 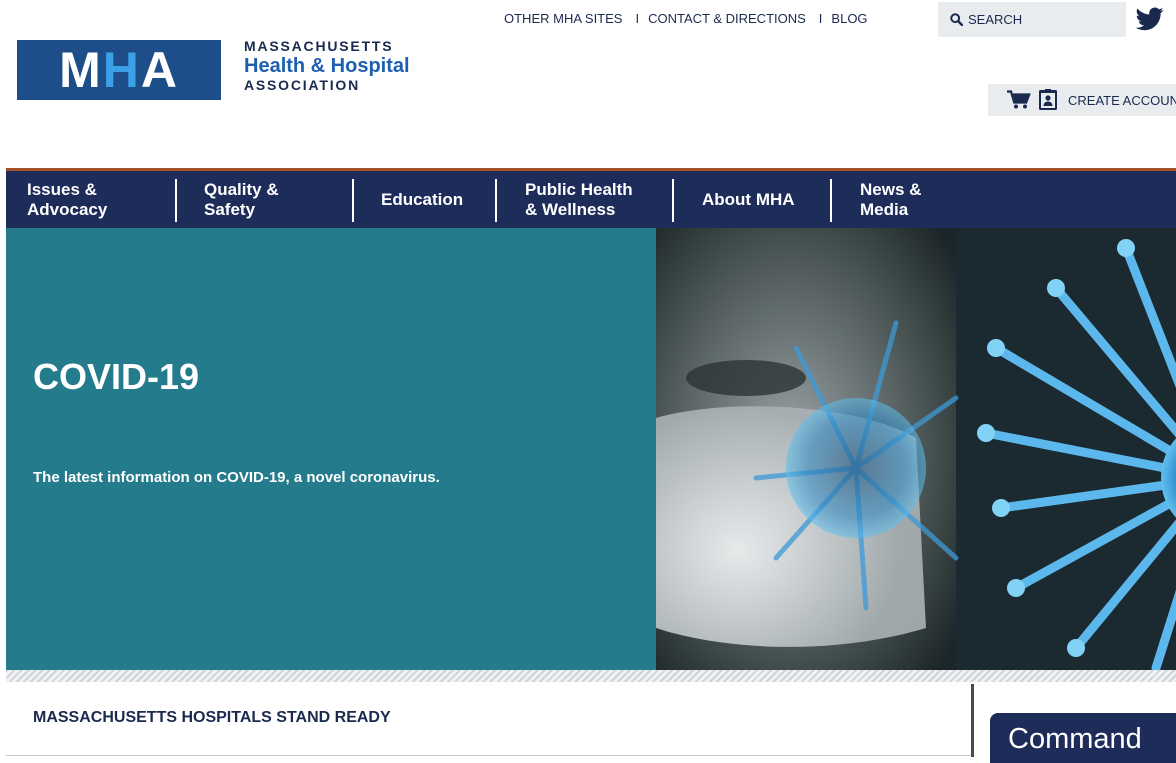 I want to click on mha-logo: MHA, so click(x=119, y=70).